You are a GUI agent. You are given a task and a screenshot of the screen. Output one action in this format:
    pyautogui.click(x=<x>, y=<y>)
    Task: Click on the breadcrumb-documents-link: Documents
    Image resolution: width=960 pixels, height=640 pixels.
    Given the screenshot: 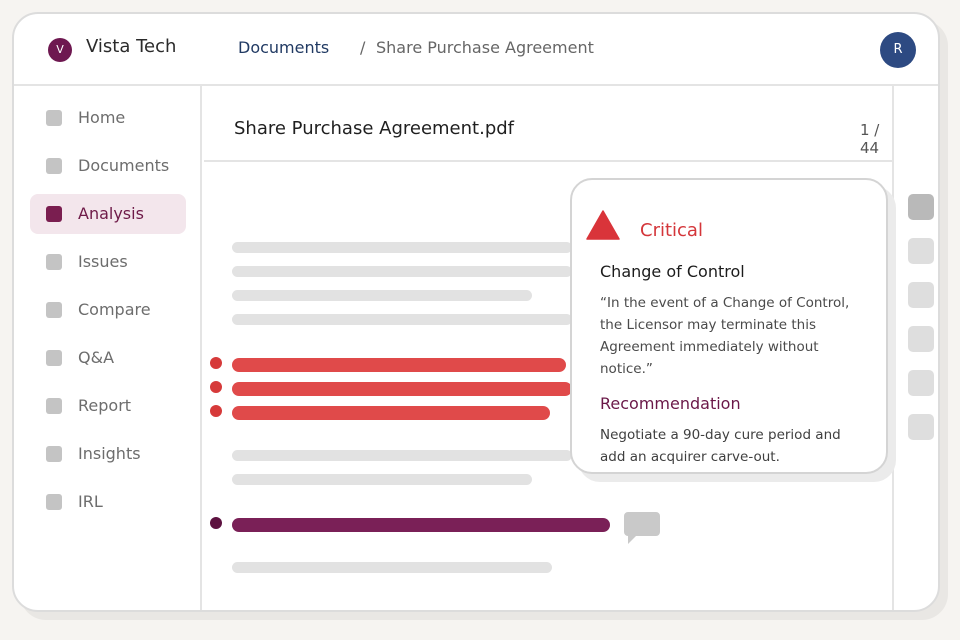 What is the action you would take?
    pyautogui.click(x=283, y=47)
    